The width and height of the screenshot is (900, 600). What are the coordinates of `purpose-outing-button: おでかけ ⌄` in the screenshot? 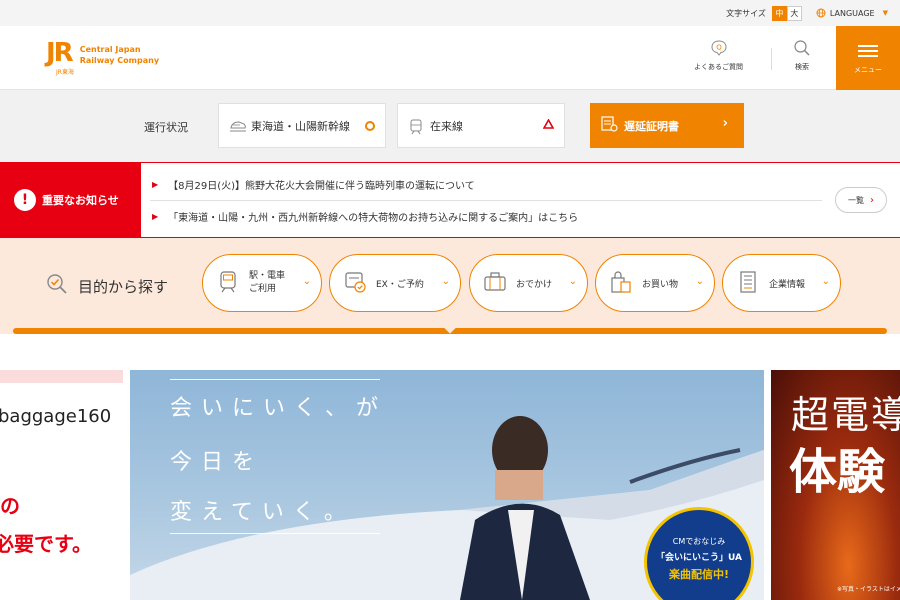 It's located at (528, 283).